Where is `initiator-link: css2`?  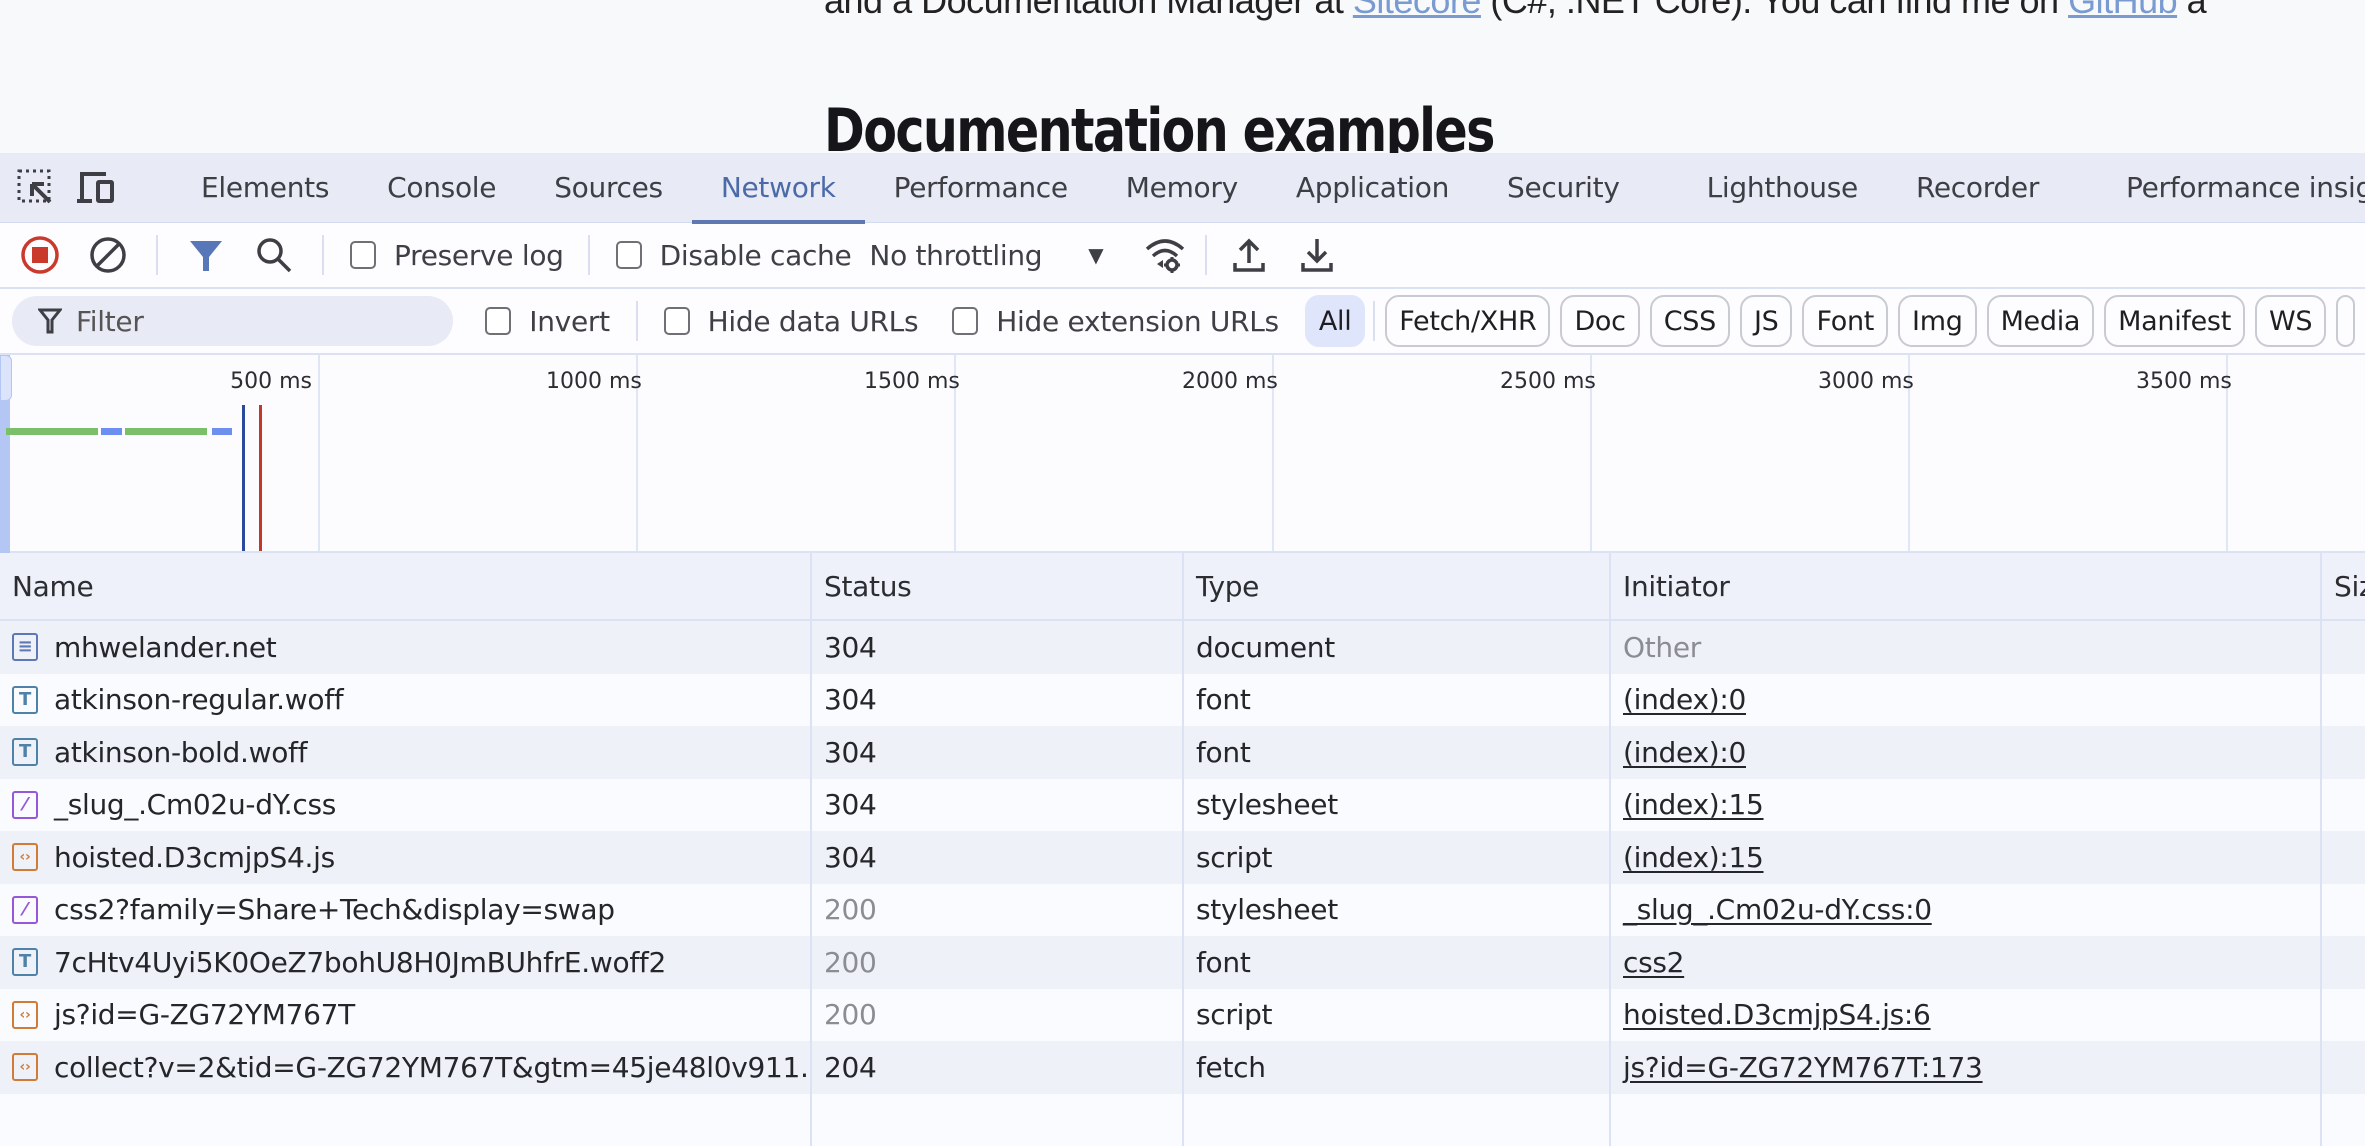
initiator-link: css2 is located at coordinates (1653, 962).